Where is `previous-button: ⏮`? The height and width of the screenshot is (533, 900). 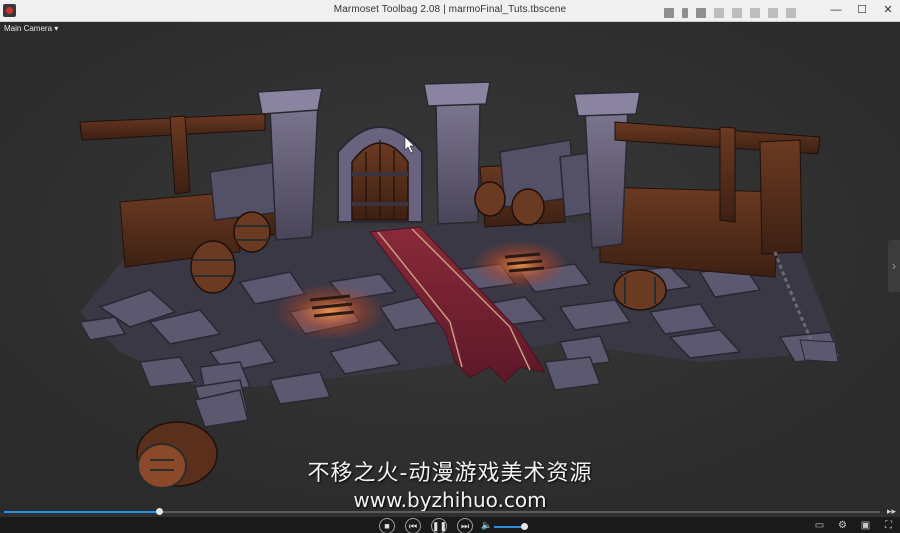 previous-button: ⏮ is located at coordinates (413, 525).